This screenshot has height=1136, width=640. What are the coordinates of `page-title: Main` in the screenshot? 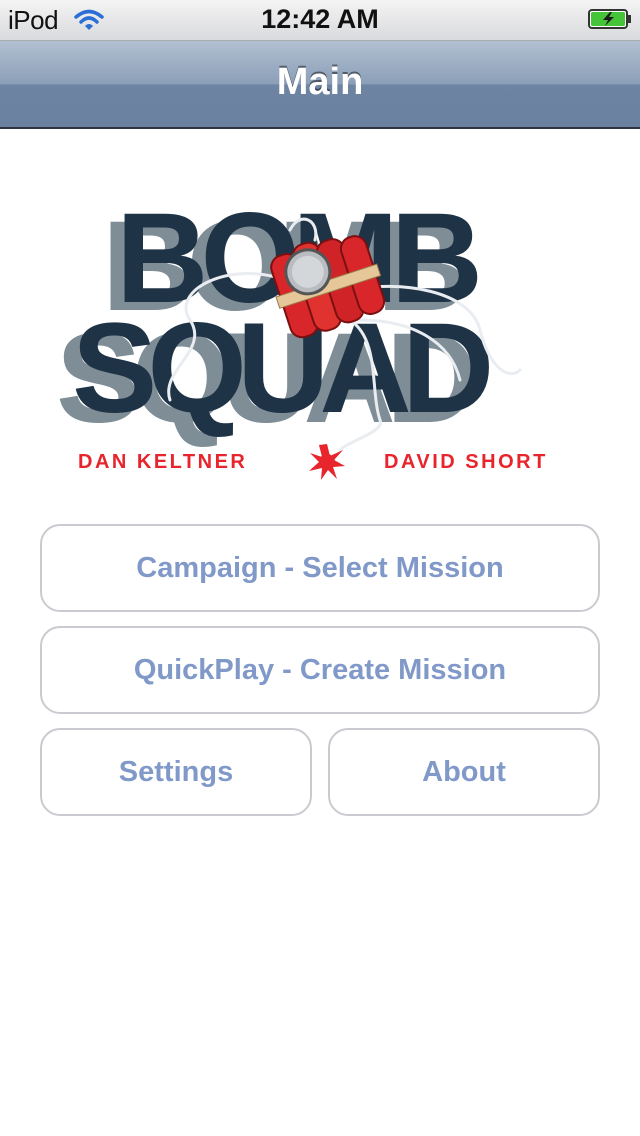 It's located at (320, 82).